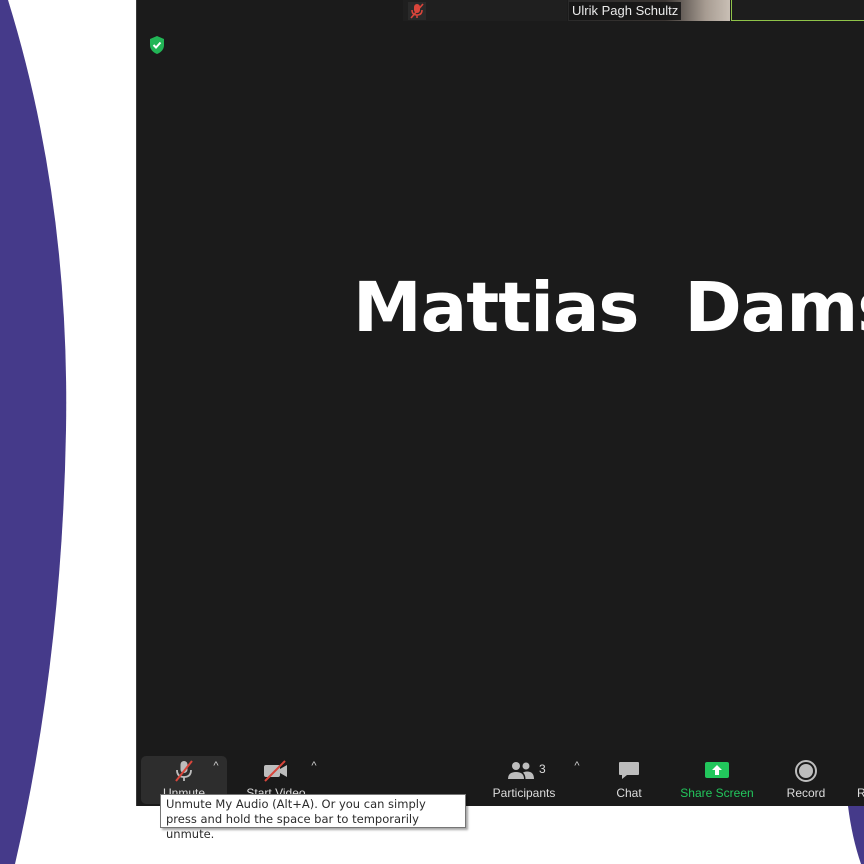  Describe the element at coordinates (629, 793) in the screenshot. I see `chat-label: Chat` at that location.